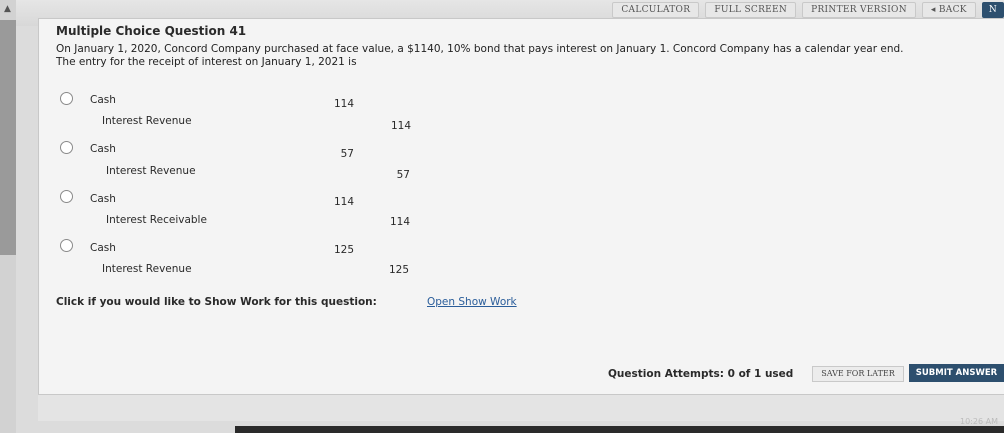  What do you see at coordinates (343, 250) in the screenshot?
I see `debit-amount: 125` at bounding box center [343, 250].